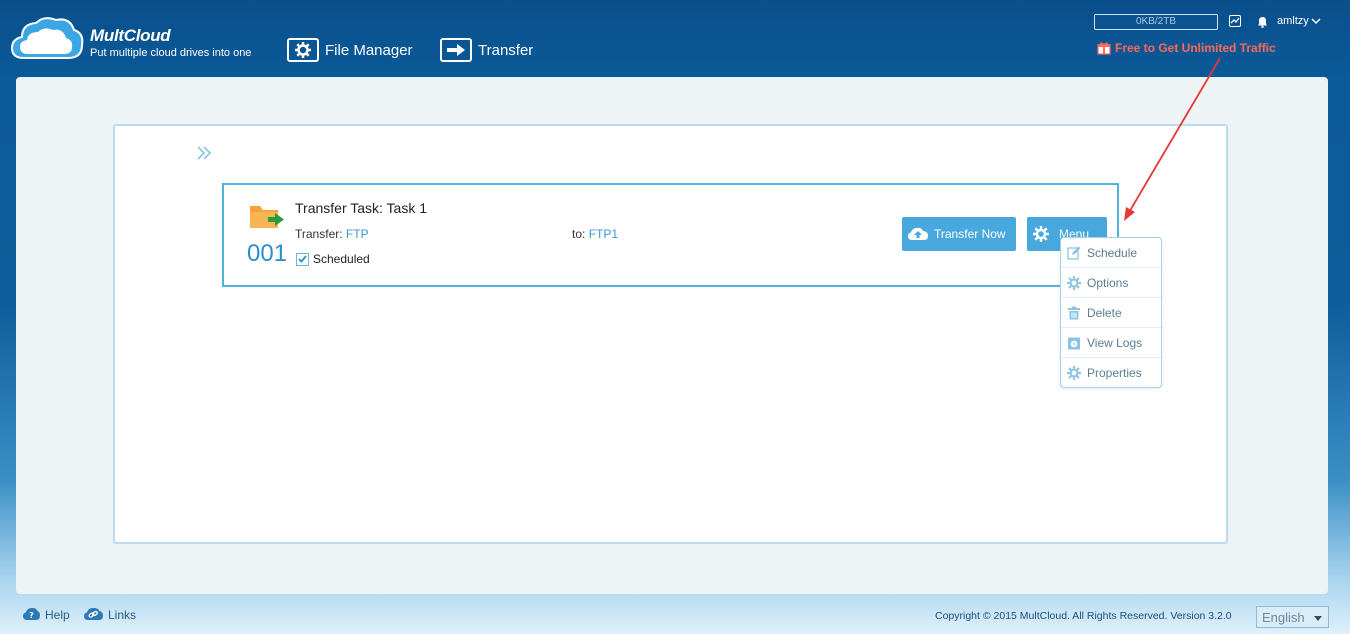  What do you see at coordinates (506, 50) in the screenshot?
I see `nav-transfer-label: Transfer` at bounding box center [506, 50].